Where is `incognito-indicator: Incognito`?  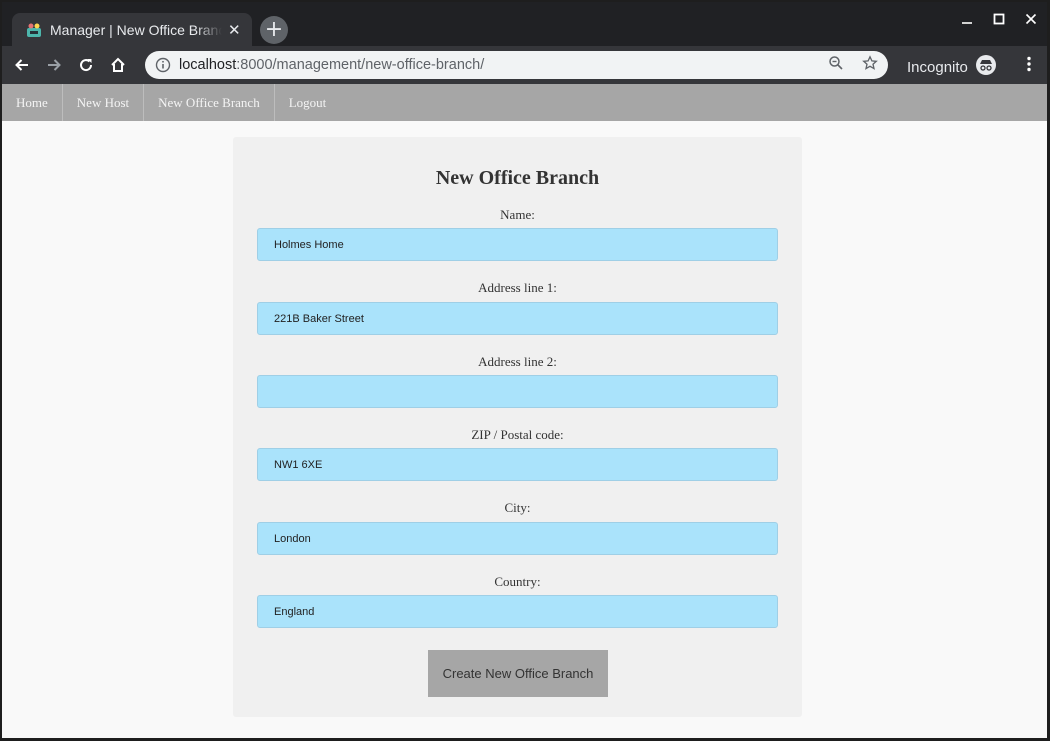 incognito-indicator: Incognito is located at coordinates (951, 67).